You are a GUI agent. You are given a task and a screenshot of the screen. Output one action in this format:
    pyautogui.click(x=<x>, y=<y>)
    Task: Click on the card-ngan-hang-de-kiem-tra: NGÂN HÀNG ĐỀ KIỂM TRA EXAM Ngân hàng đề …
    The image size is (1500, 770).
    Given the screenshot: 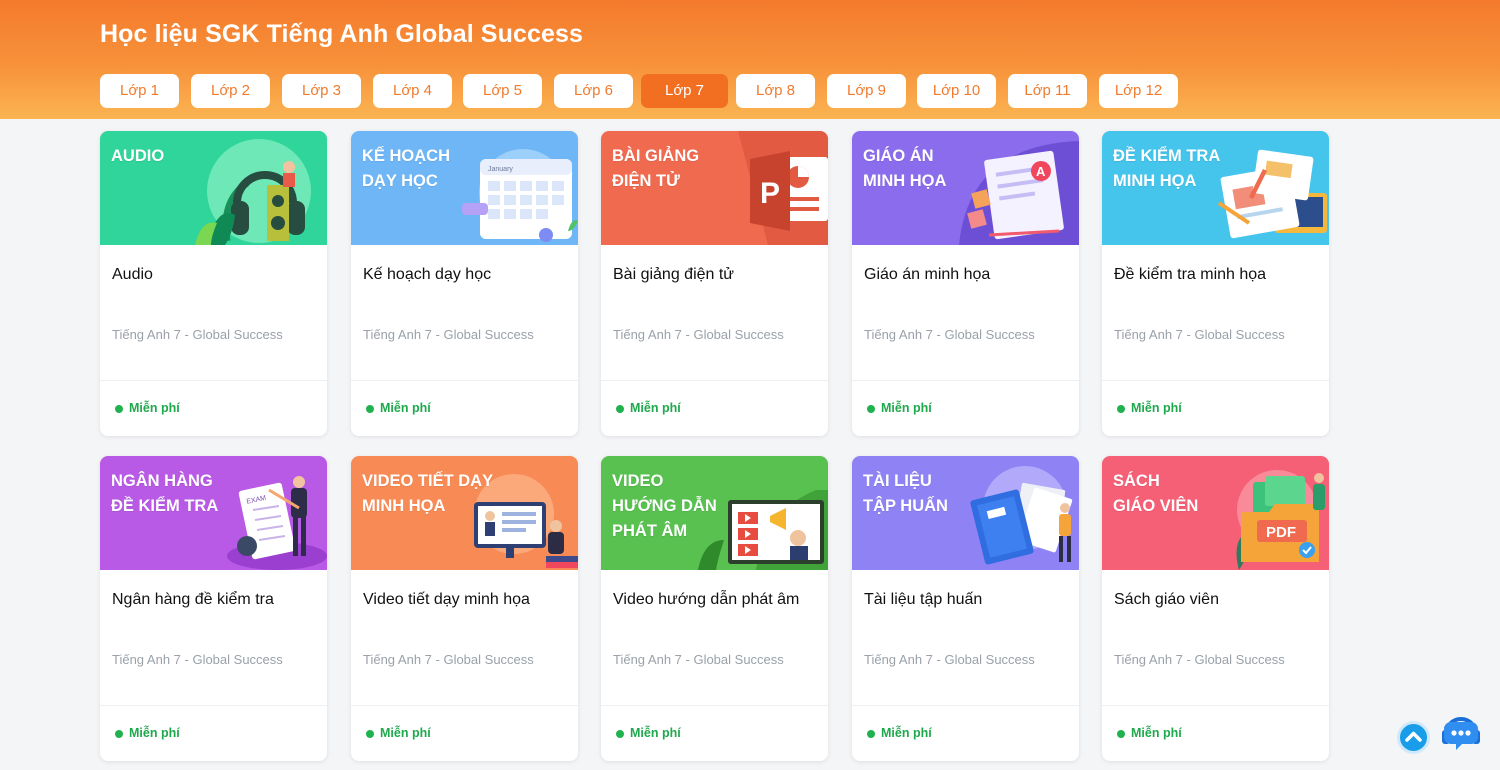 What is the action you would take?
    pyautogui.click(x=213, y=608)
    